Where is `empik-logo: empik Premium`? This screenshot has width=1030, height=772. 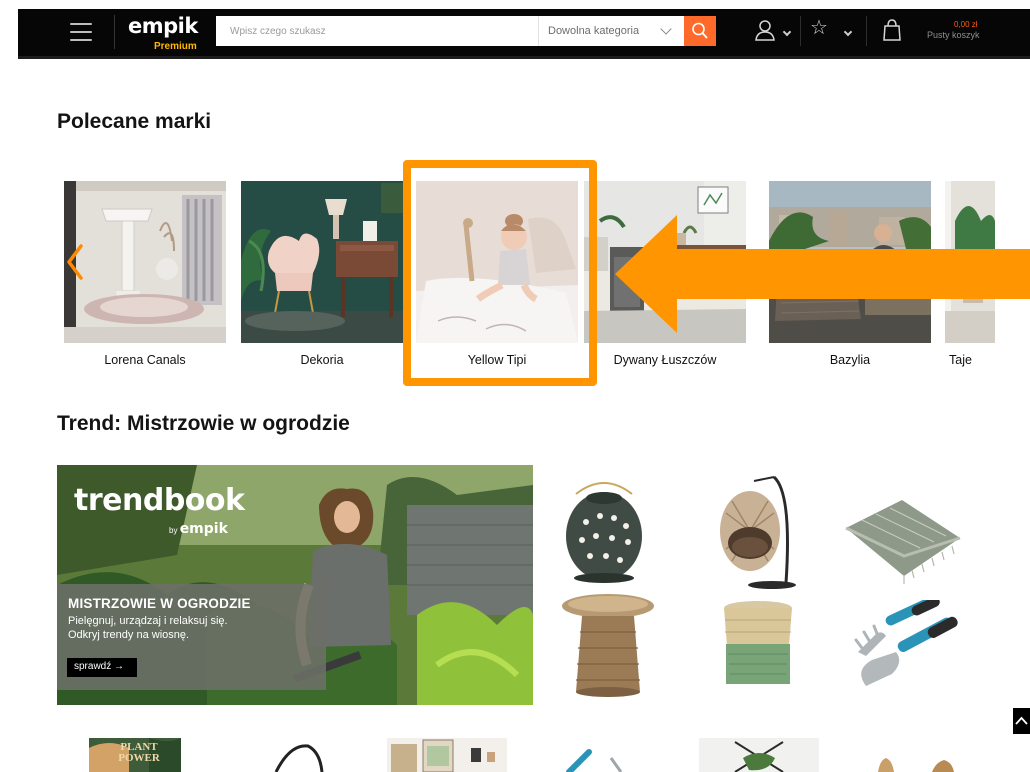
empik-logo: empik Premium is located at coordinates (163, 32).